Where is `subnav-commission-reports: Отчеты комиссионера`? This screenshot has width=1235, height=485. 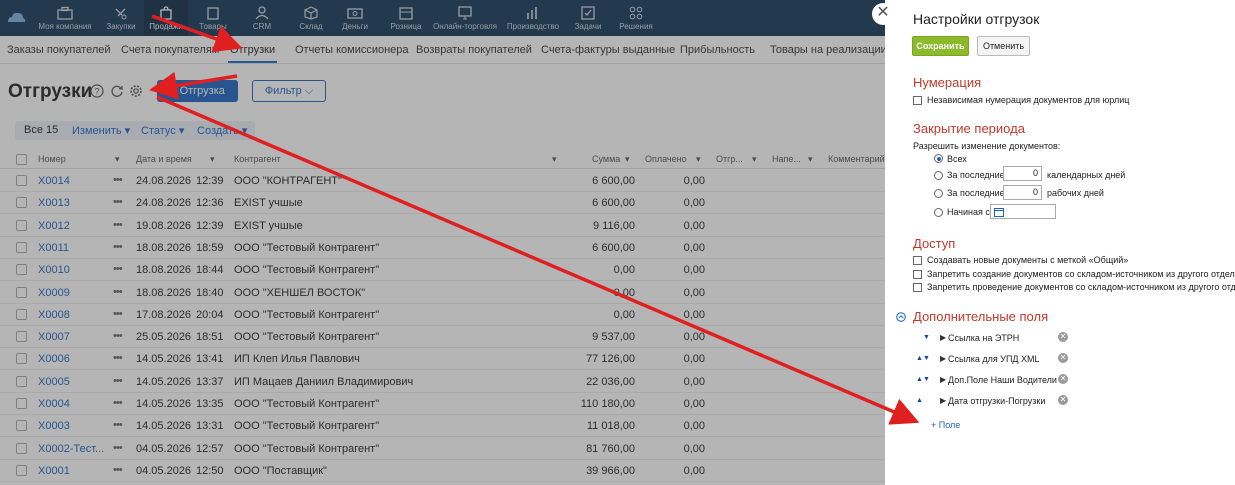
subnav-commission-reports: Отчеты комиссионера is located at coordinates (352, 50).